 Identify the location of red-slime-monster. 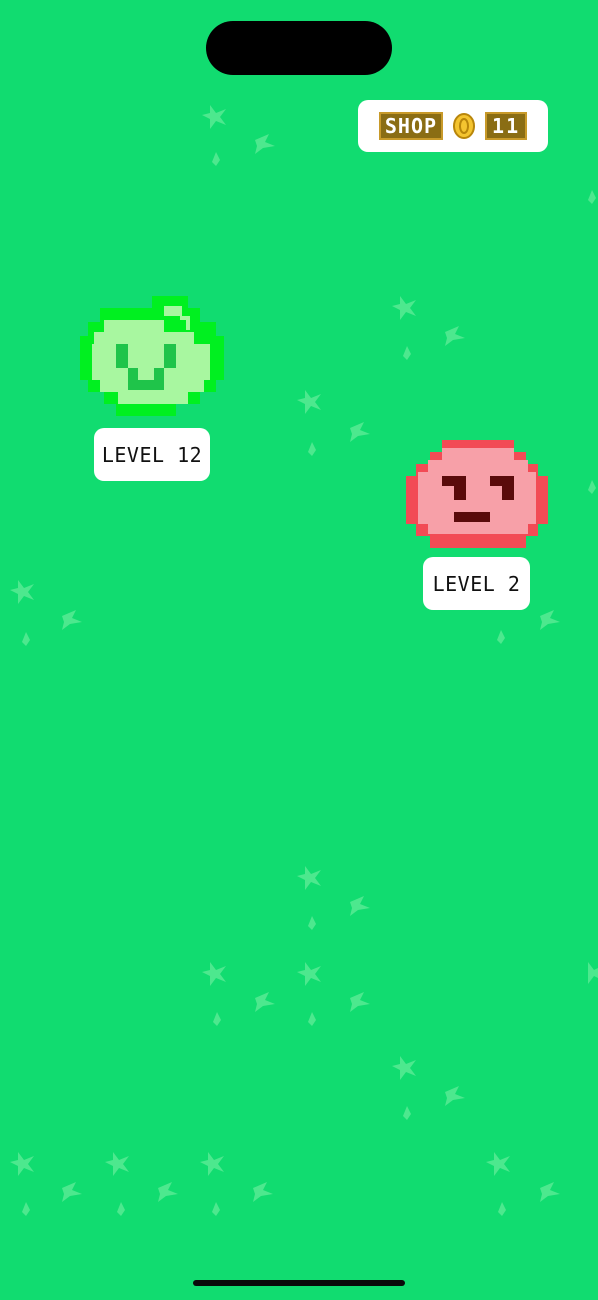
(477, 494).